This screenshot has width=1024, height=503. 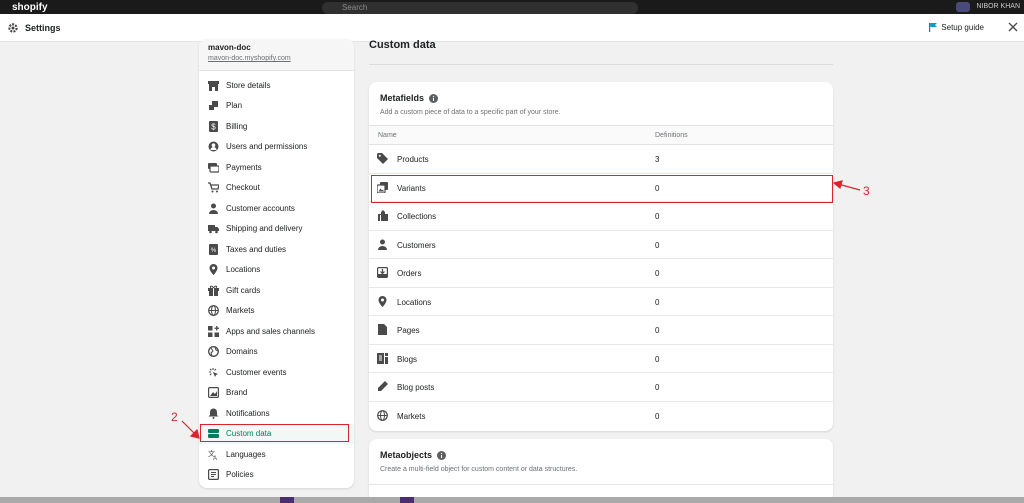 I want to click on sidebar-item-label: Shipping and delivery, so click(x=264, y=229).